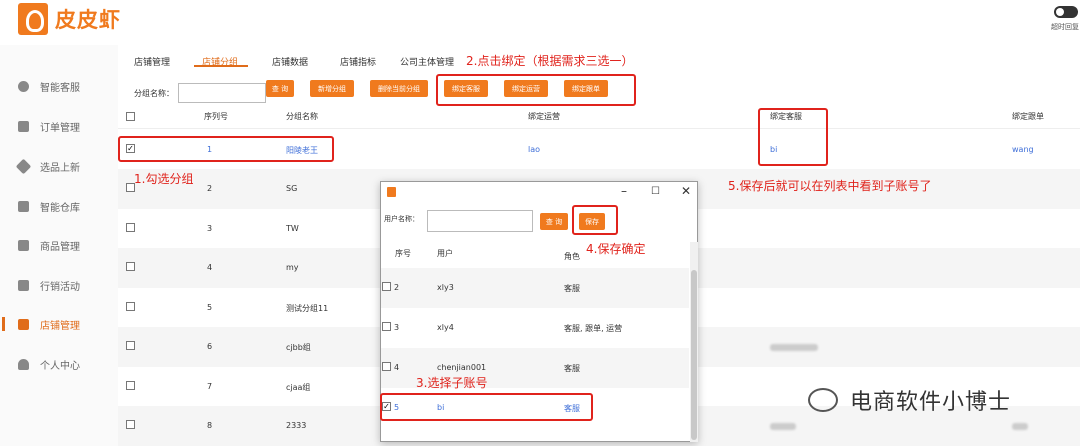  Describe the element at coordinates (216, 116) in the screenshot. I see `col-header-no: 序列号` at that location.